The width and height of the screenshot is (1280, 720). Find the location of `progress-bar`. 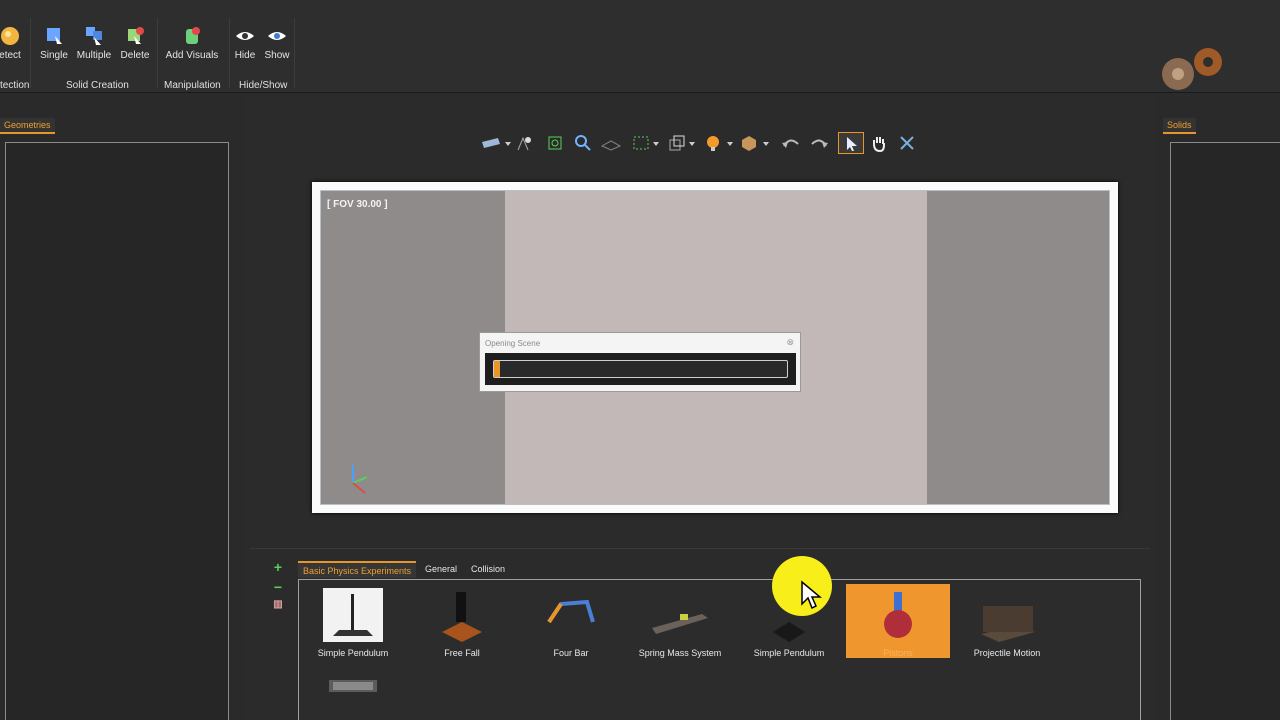

progress-bar is located at coordinates (640, 369).